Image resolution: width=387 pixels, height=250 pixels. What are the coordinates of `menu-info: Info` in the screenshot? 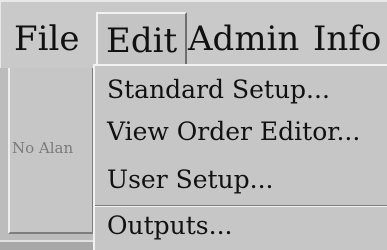 It's located at (347, 39).